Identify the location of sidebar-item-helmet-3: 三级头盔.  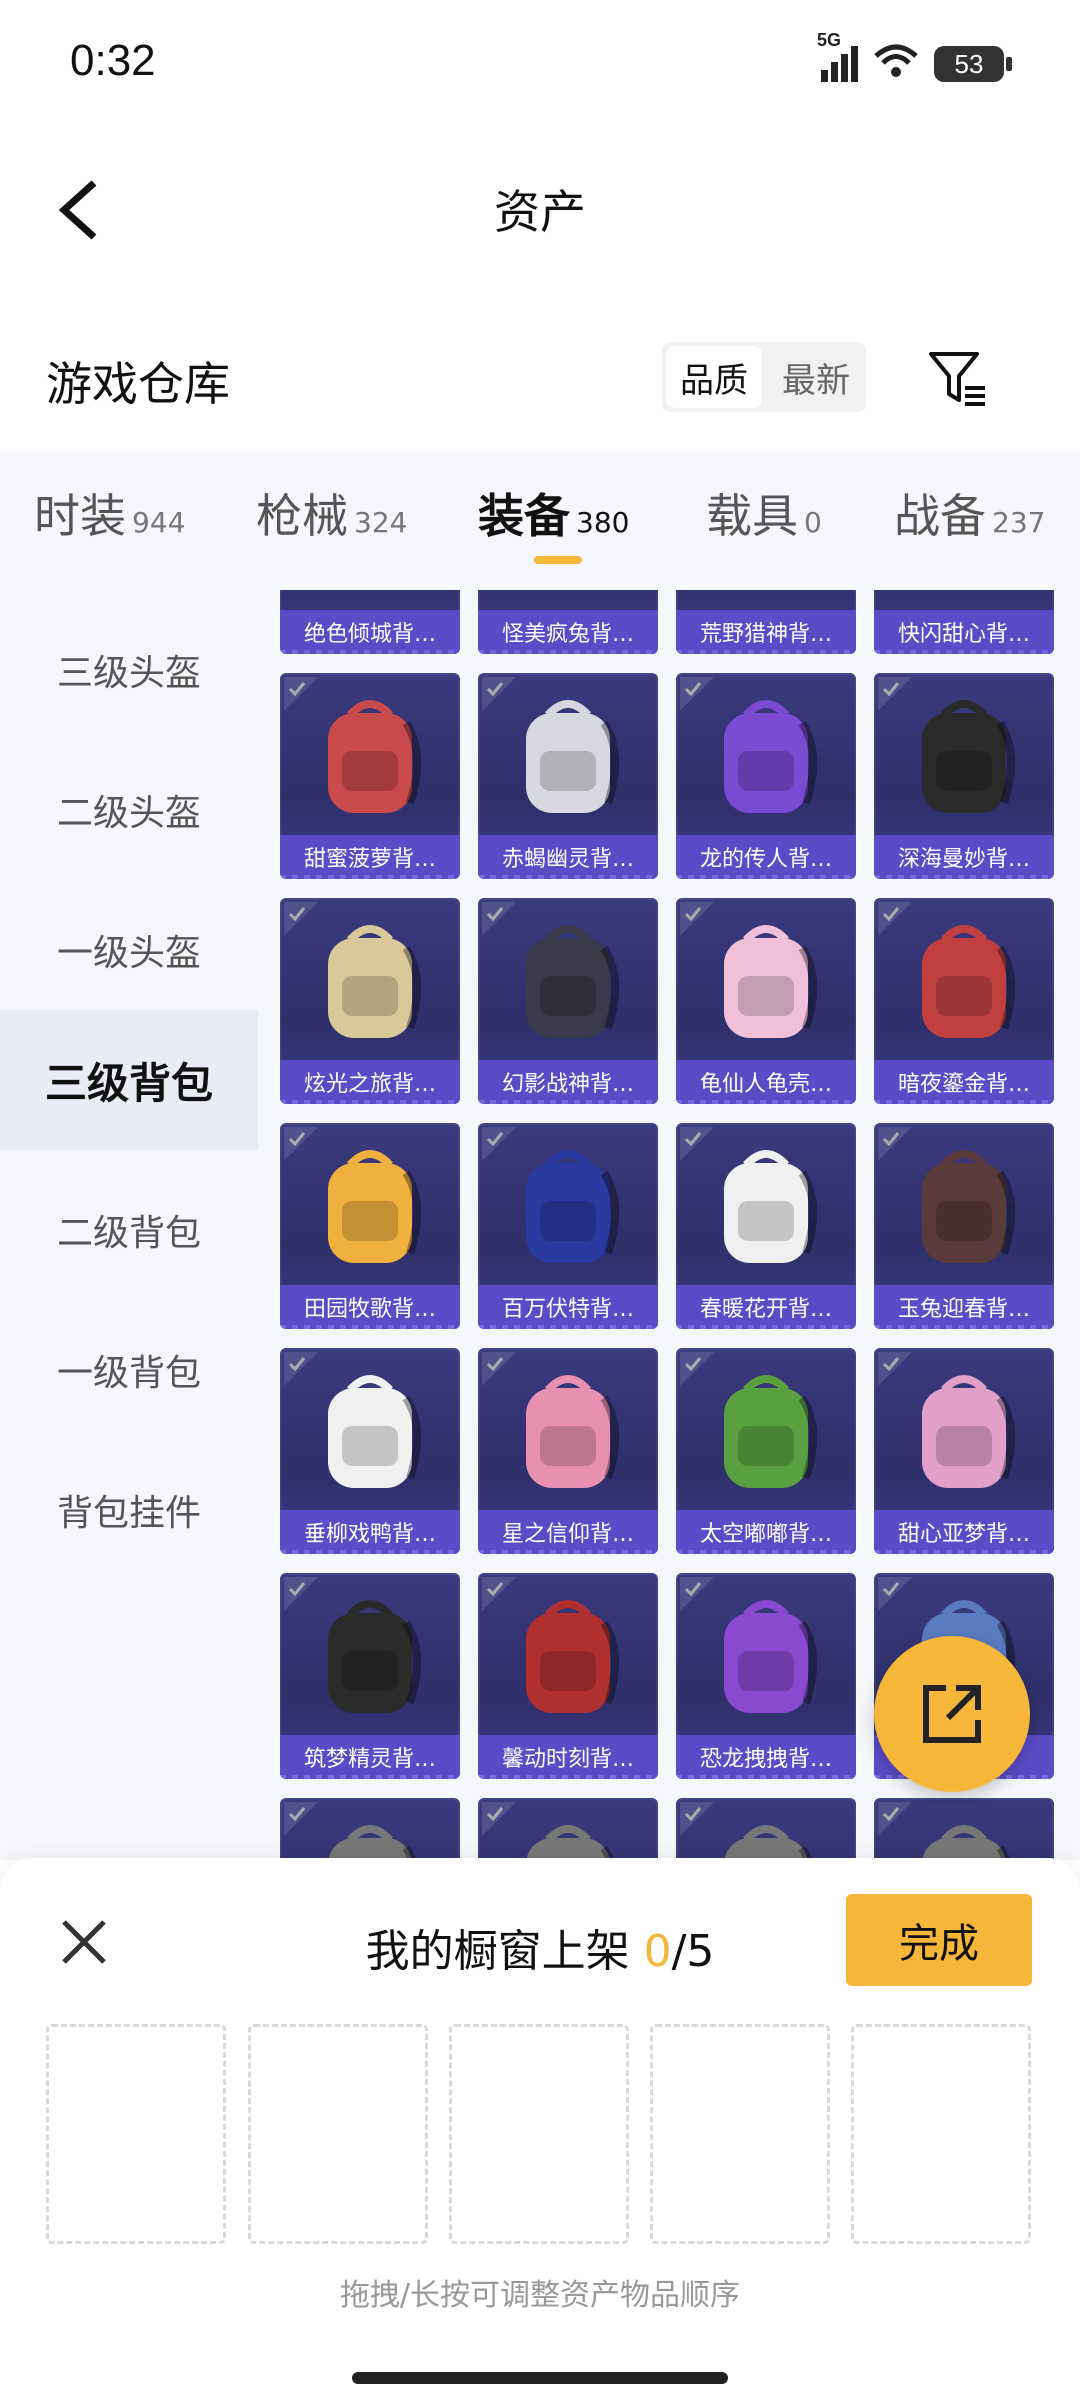
(129, 670).